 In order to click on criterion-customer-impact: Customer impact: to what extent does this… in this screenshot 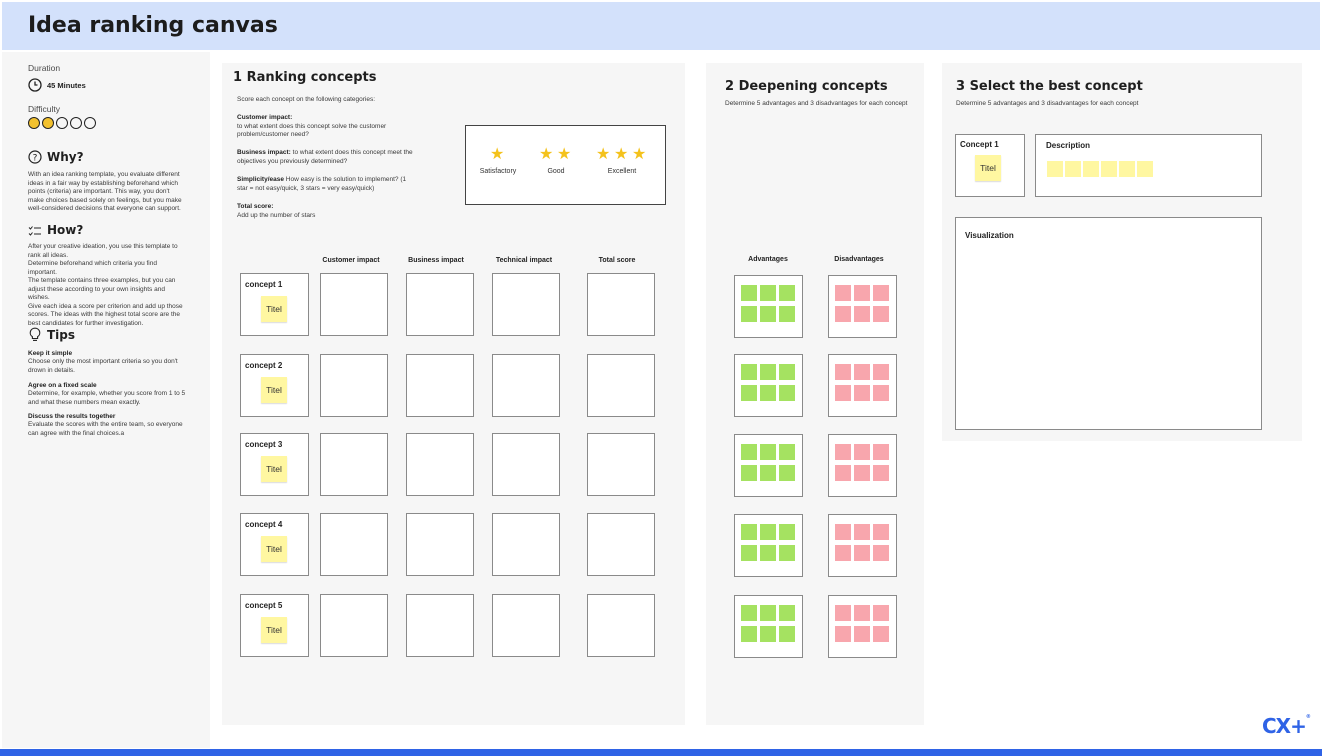, I will do `click(312, 126)`.